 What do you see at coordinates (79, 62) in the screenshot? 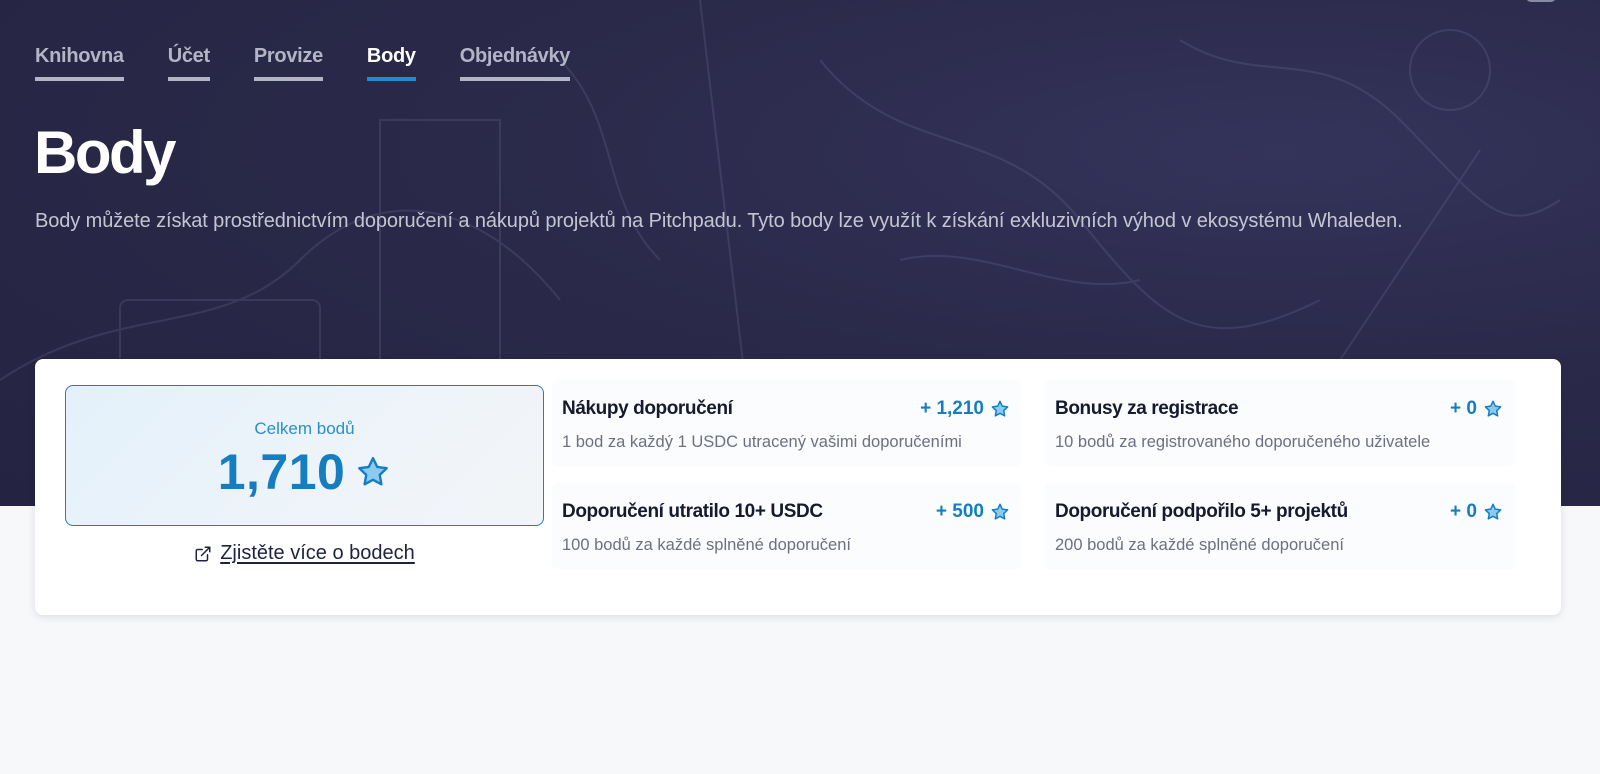
I see `tab-knihovna: Knihovna` at bounding box center [79, 62].